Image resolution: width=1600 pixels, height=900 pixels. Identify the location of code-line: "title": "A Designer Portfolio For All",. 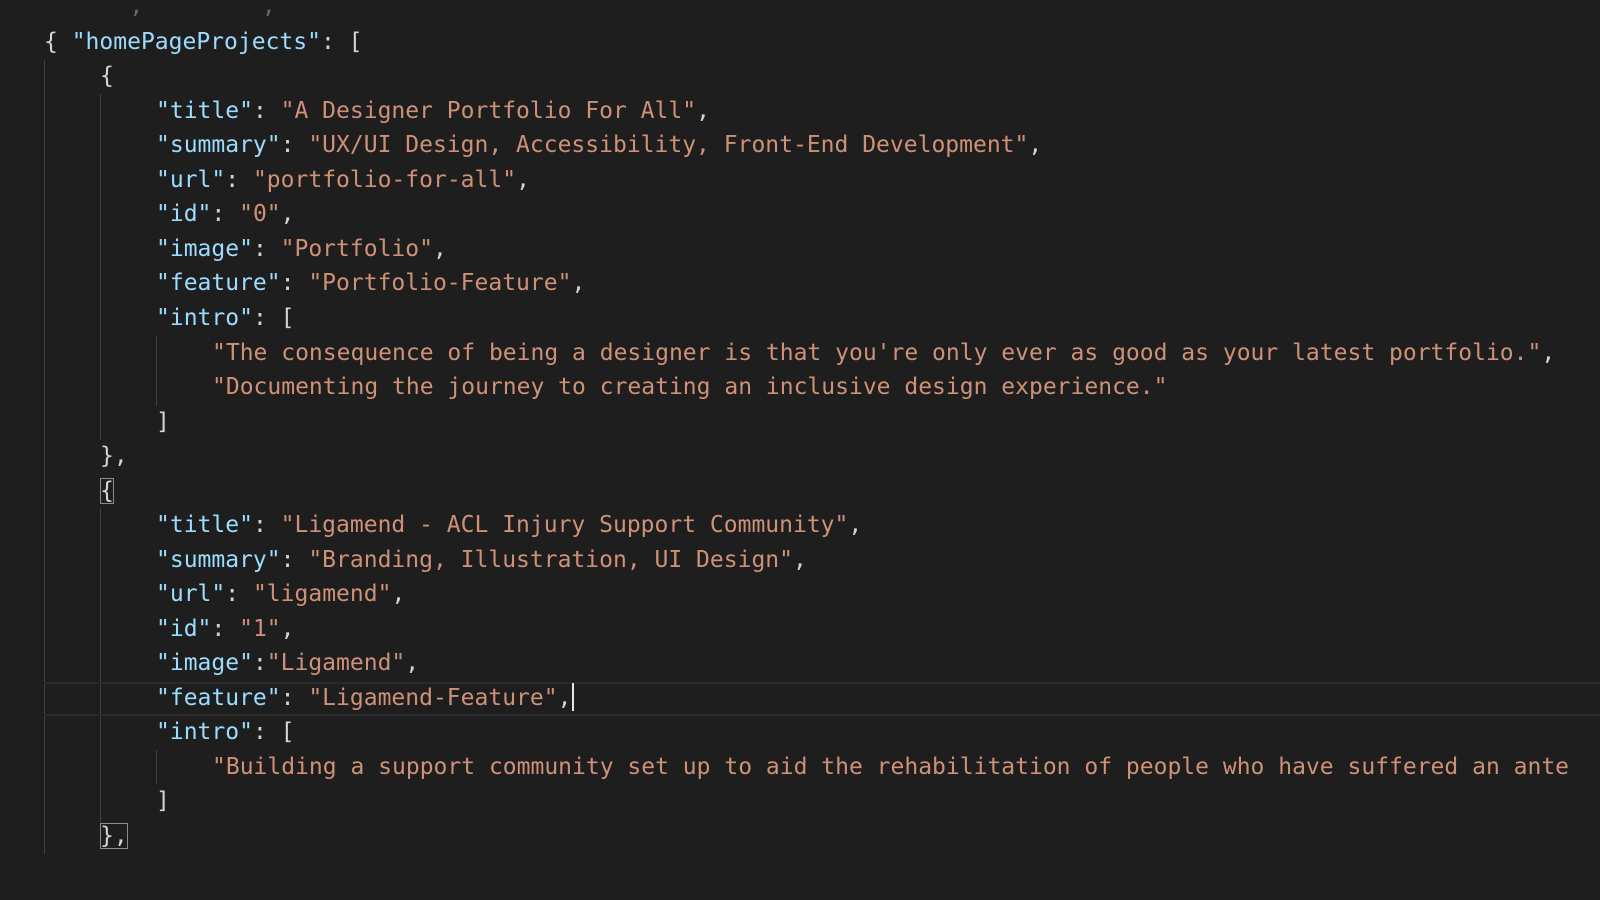
(433, 111).